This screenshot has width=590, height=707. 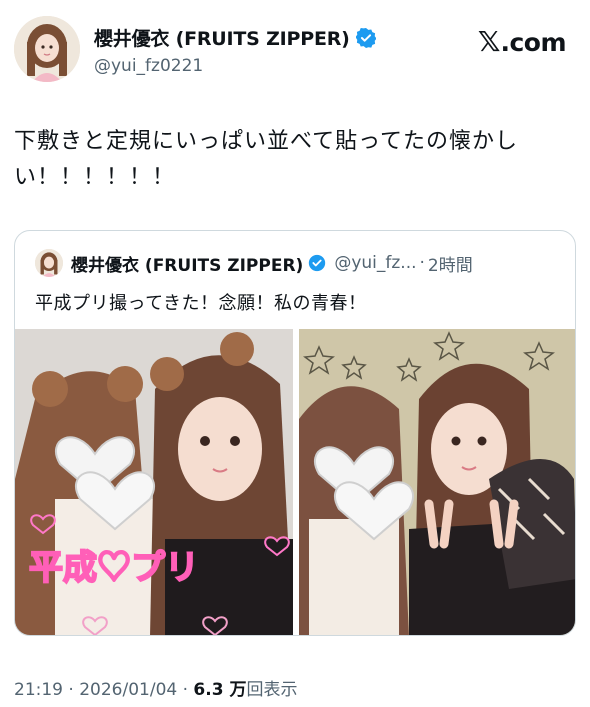 What do you see at coordinates (47, 49) in the screenshot?
I see `author-avatar` at bounding box center [47, 49].